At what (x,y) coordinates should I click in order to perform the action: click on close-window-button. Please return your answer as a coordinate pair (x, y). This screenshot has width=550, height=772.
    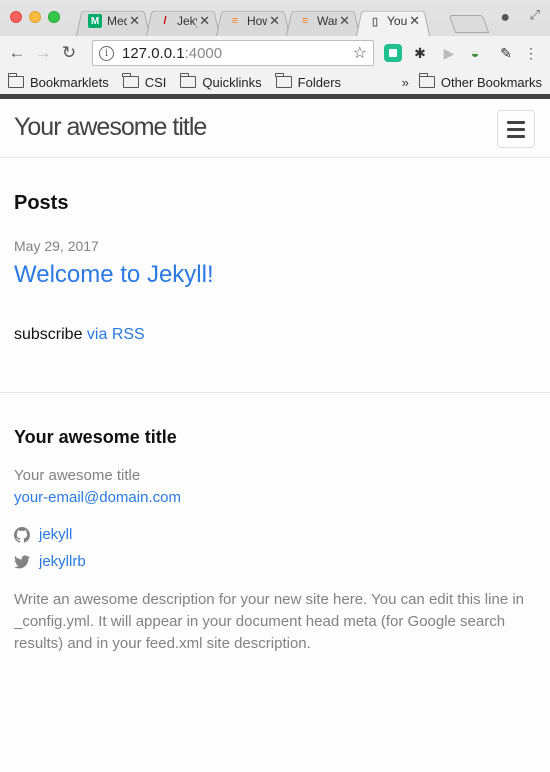
    Looking at the image, I should click on (16, 17).